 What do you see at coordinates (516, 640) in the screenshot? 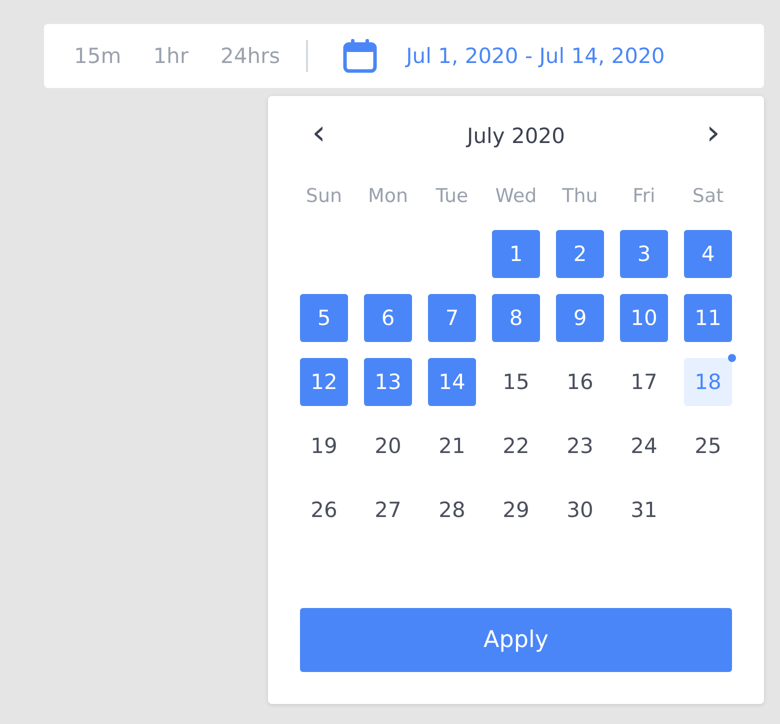
I see `apply-button: Apply` at bounding box center [516, 640].